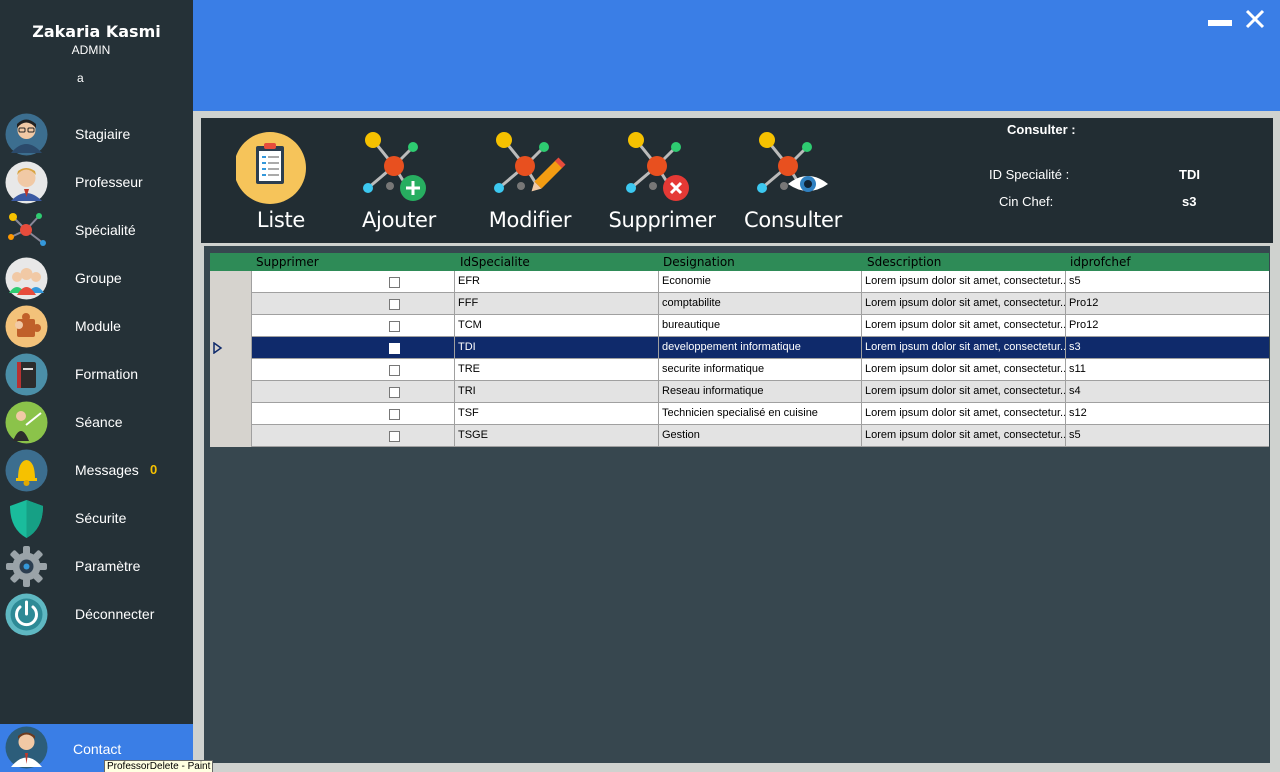 The height and width of the screenshot is (772, 1280). What do you see at coordinates (96, 183) in the screenshot?
I see `sidebar-item-professeur: Professeur` at bounding box center [96, 183].